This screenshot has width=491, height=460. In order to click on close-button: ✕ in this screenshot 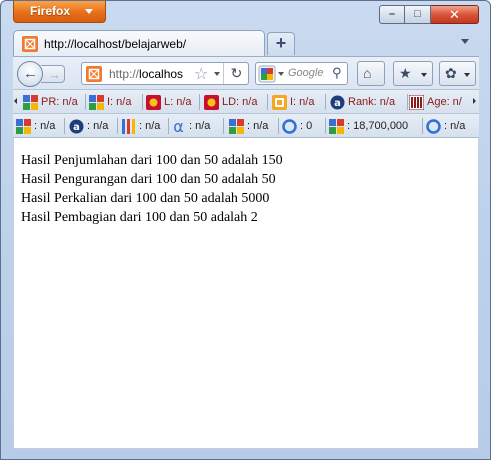, I will do `click(455, 14)`.